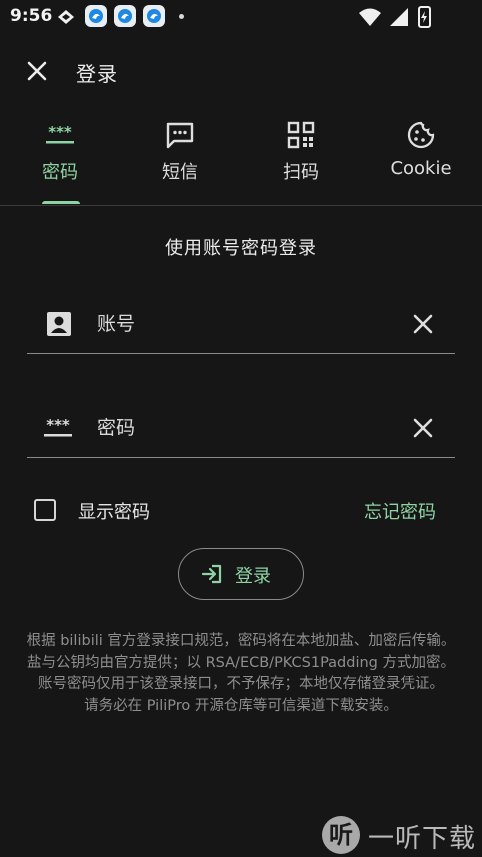 The height and width of the screenshot is (857, 482). What do you see at coordinates (241, 684) in the screenshot?
I see `note-line: 账号密码仅用于该登录接口，不予保存；本地仅存储登录凭证。` at bounding box center [241, 684].